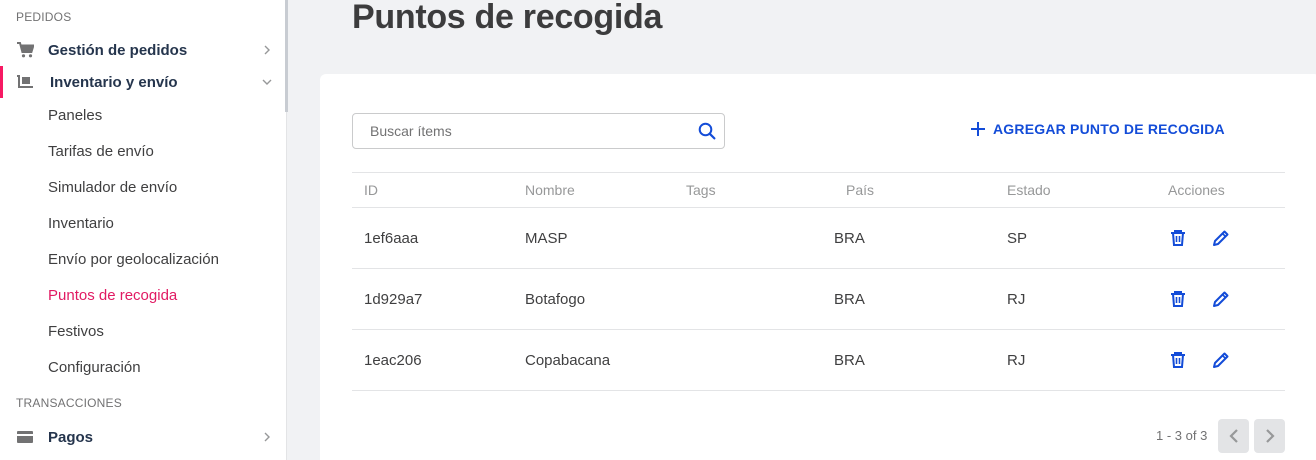  I want to click on sidebar-item-shipping-simulator: Simulador de envío, so click(112, 187).